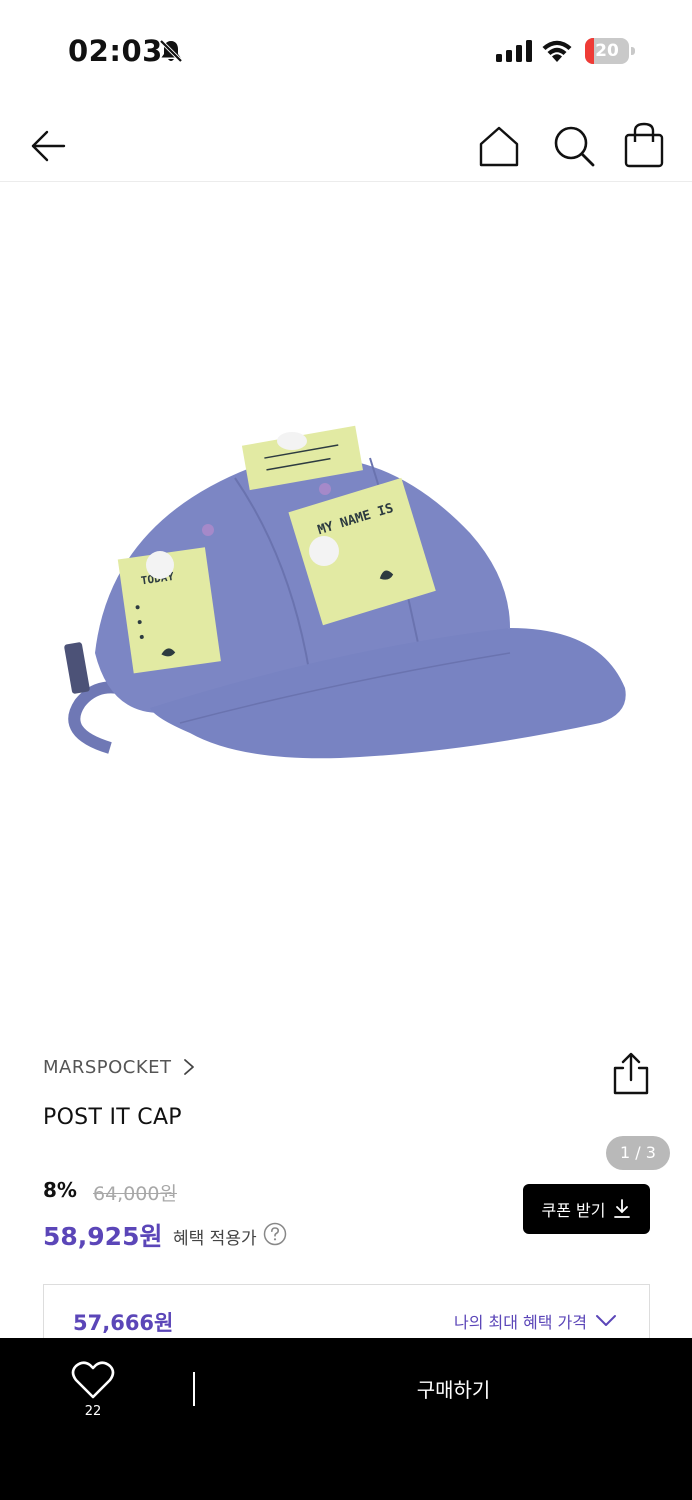 Image resolution: width=692 pixels, height=1500 pixels. Describe the element at coordinates (215, 1239) in the screenshot. I see `benefit-price-label: 혜택 적용가` at that location.